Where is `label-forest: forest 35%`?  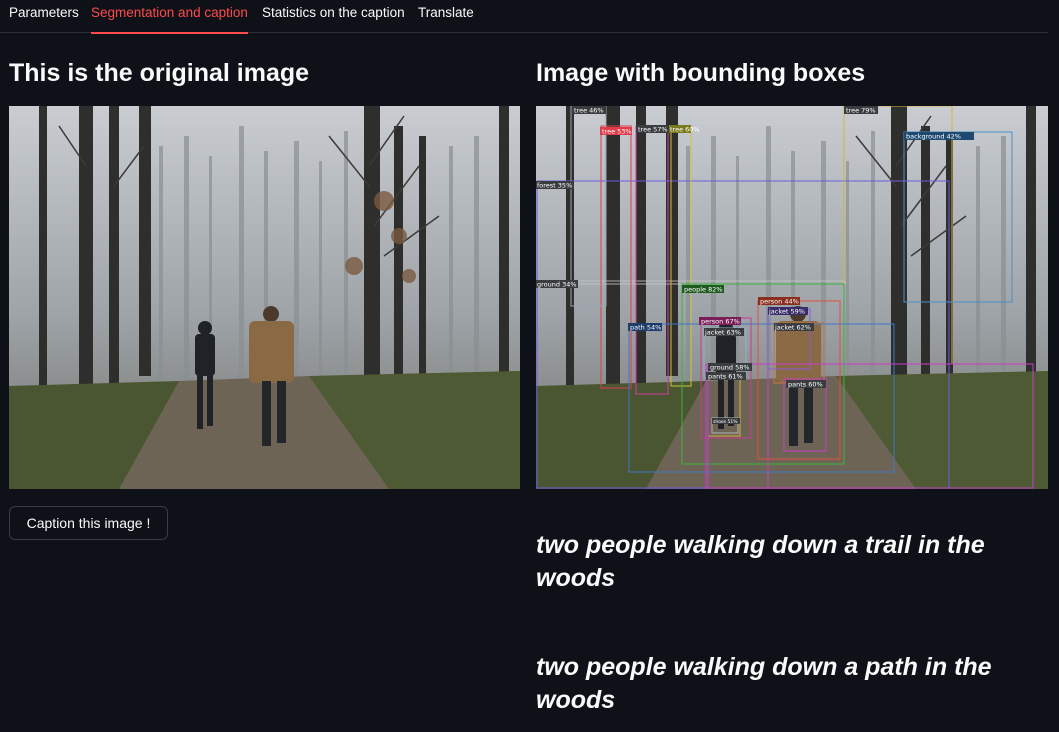
label-forest: forest 35% is located at coordinates (555, 185).